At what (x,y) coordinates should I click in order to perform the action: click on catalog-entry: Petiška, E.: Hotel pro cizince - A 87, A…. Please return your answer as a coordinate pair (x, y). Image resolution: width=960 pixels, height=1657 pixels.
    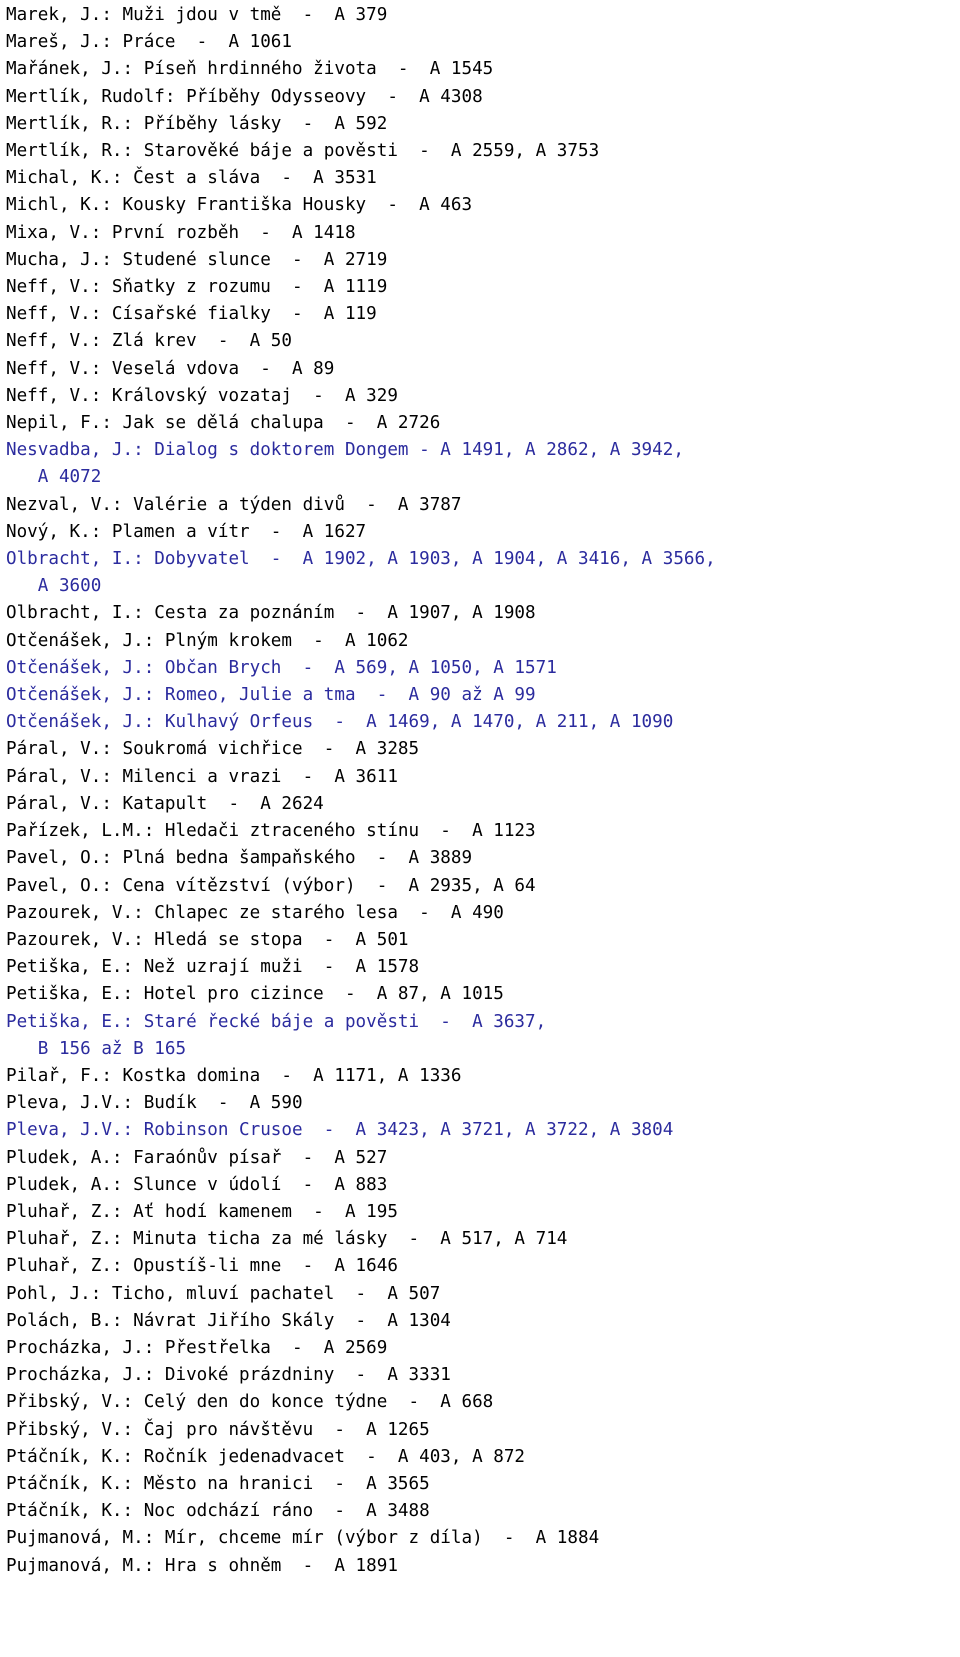
    Looking at the image, I should click on (255, 994).